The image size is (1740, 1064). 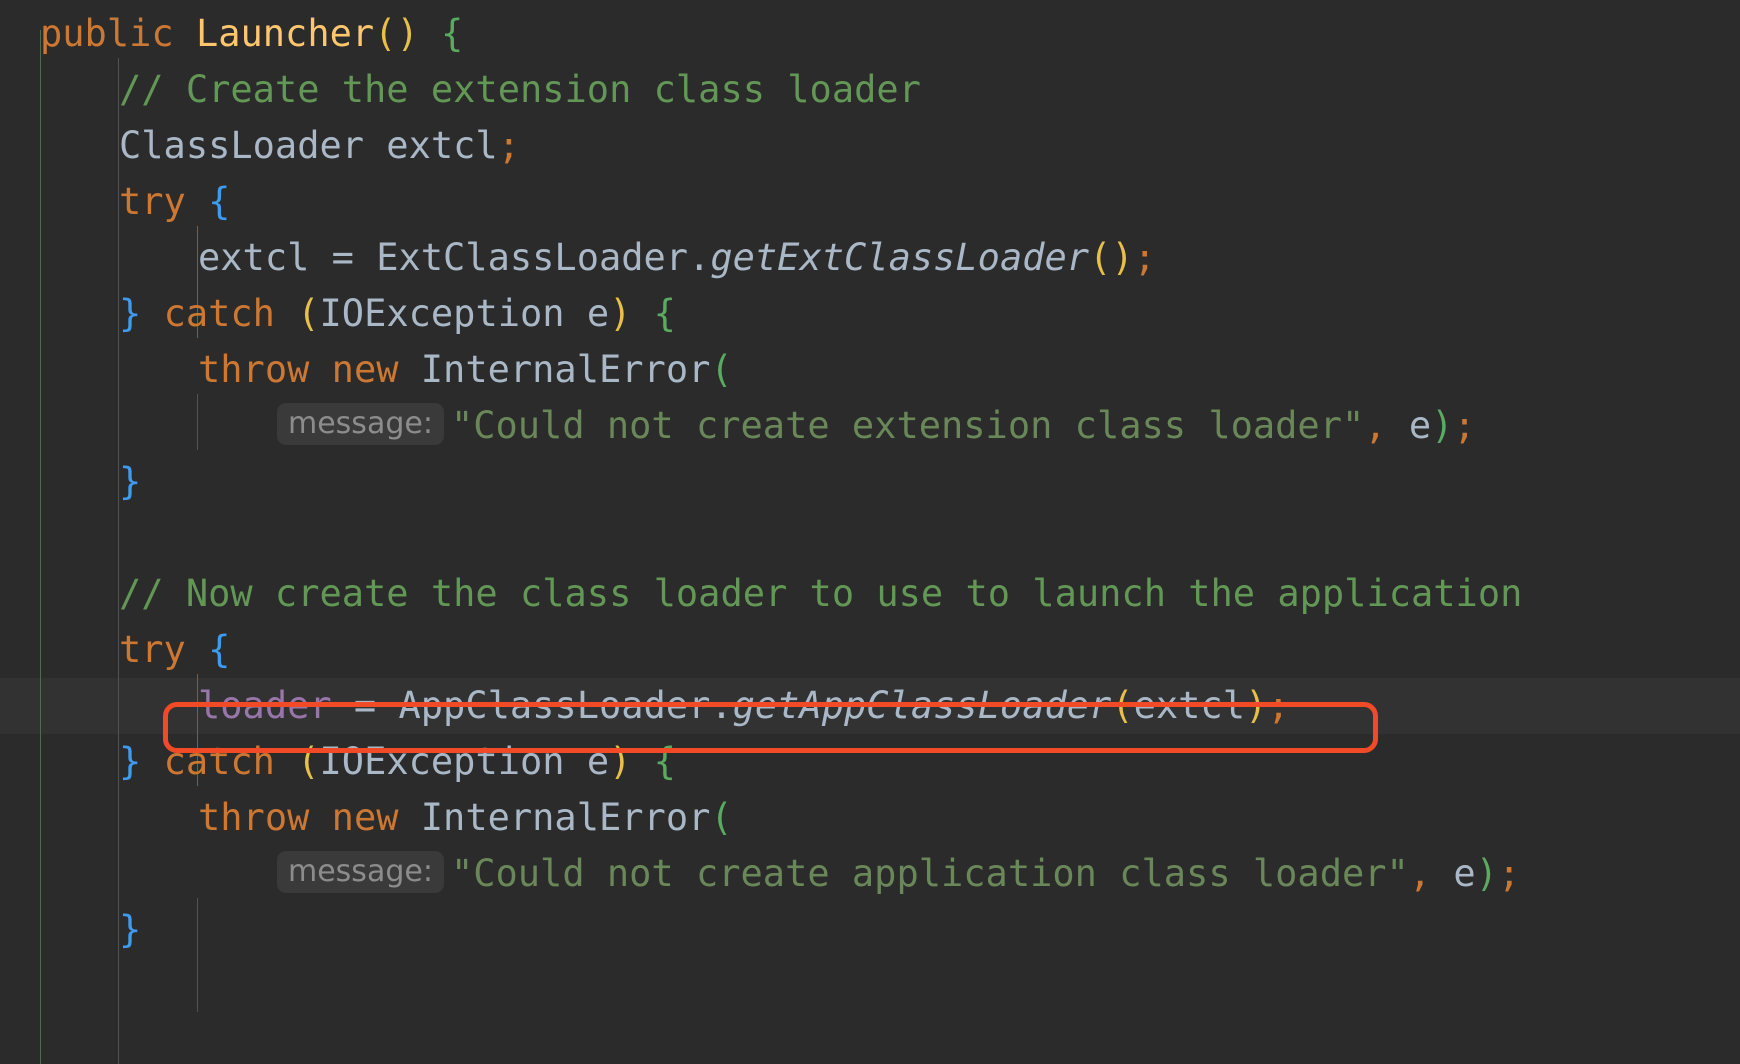 What do you see at coordinates (454, 257) in the screenshot?
I see `token-identifier: extcl = ExtClassLoader.` at bounding box center [454, 257].